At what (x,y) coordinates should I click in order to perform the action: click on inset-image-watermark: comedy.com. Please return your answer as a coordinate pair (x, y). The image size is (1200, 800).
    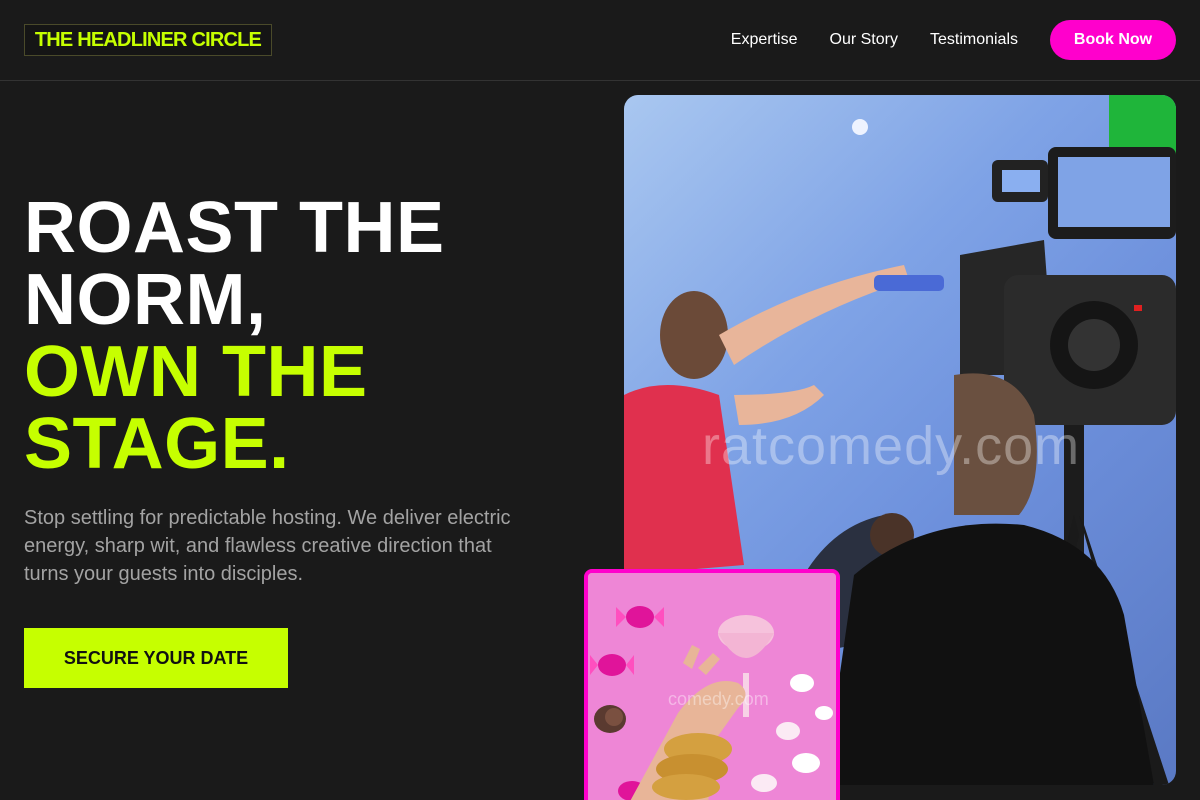
    Looking at the image, I should click on (718, 699).